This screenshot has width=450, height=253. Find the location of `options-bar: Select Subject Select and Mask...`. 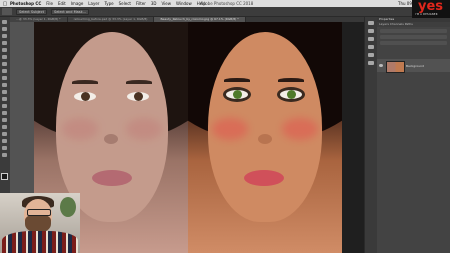

options-bar: Select Subject Select and Mask... is located at coordinates (225, 12).